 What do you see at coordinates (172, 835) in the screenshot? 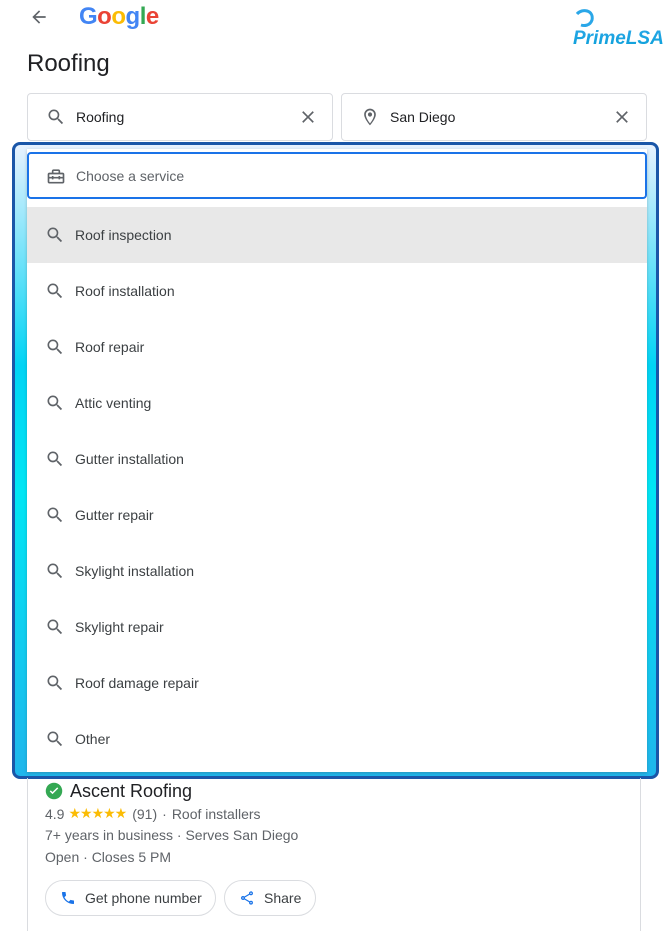
I see `business-years: 7+ years in business · Serves San Diego` at bounding box center [172, 835].